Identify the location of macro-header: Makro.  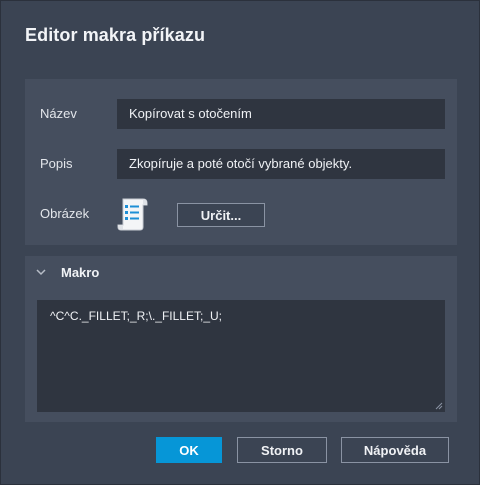
(67, 272).